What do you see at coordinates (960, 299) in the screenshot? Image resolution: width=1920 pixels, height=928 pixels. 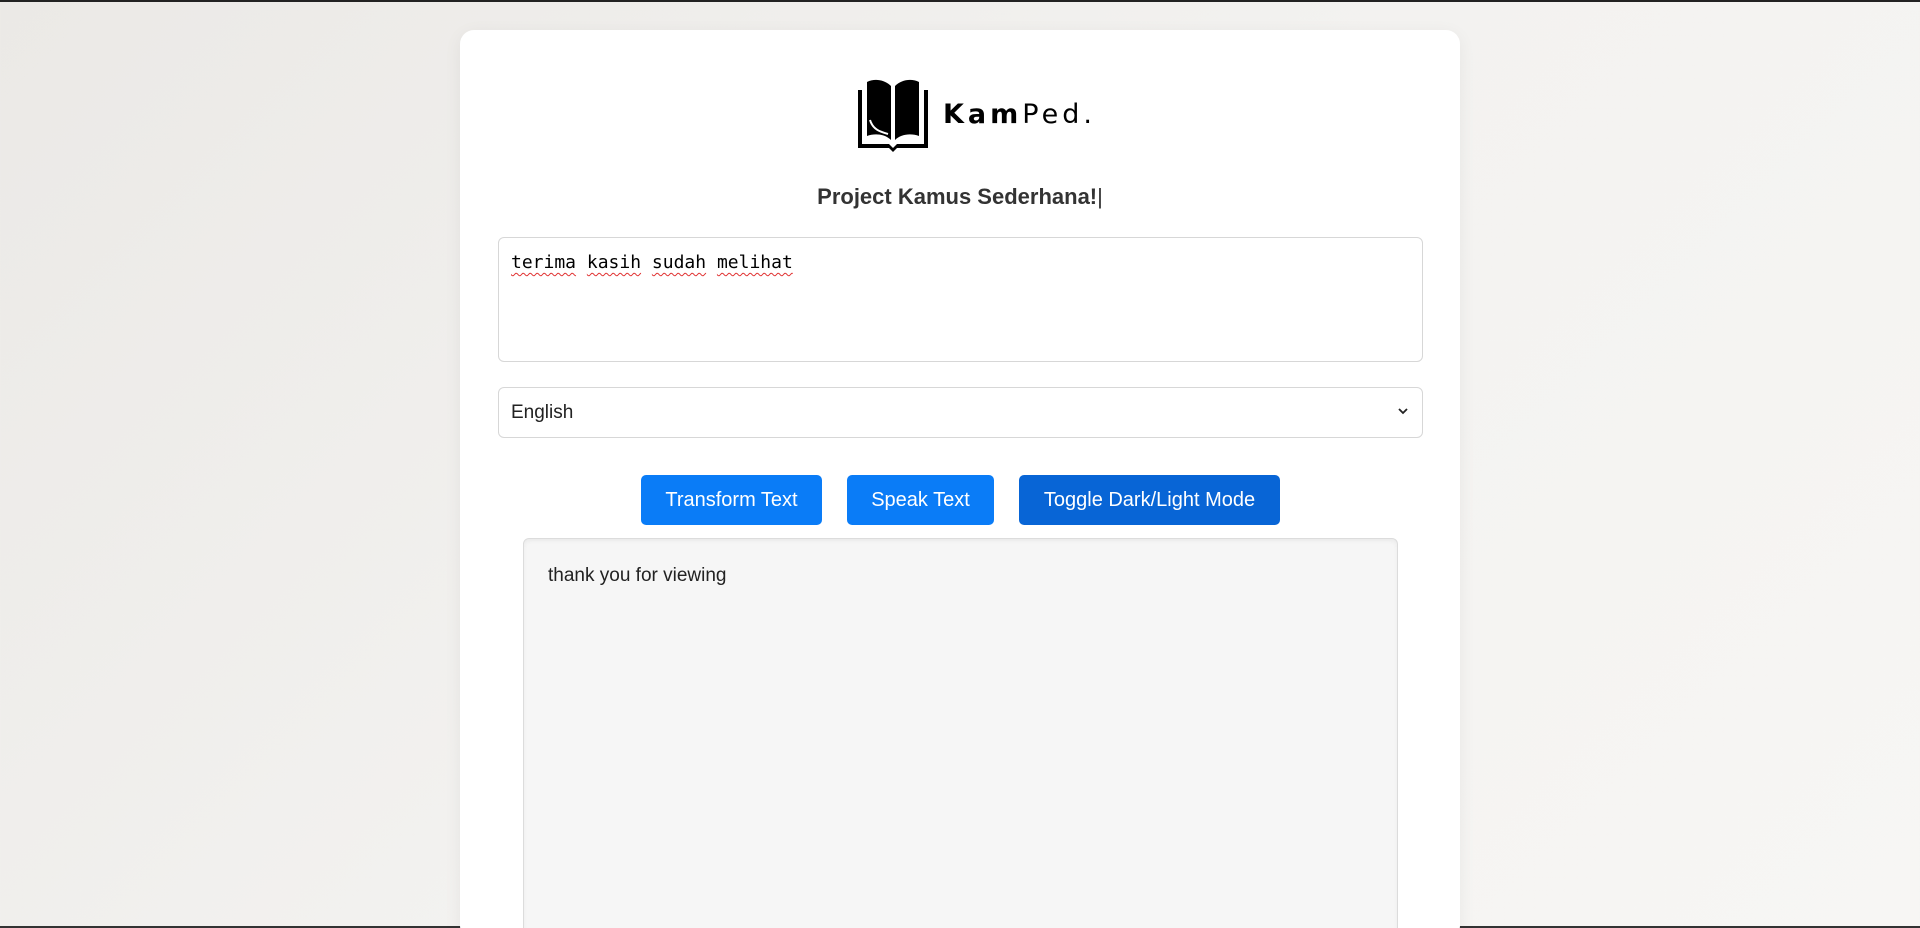 I see `source-text-input: terima kasih sudah melihat` at bounding box center [960, 299].